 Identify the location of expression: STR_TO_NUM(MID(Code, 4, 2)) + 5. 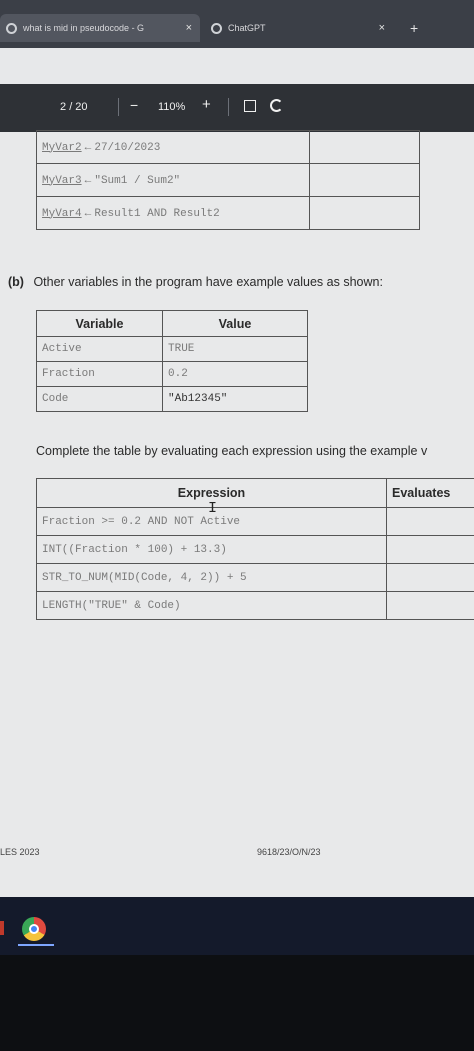
(211, 577).